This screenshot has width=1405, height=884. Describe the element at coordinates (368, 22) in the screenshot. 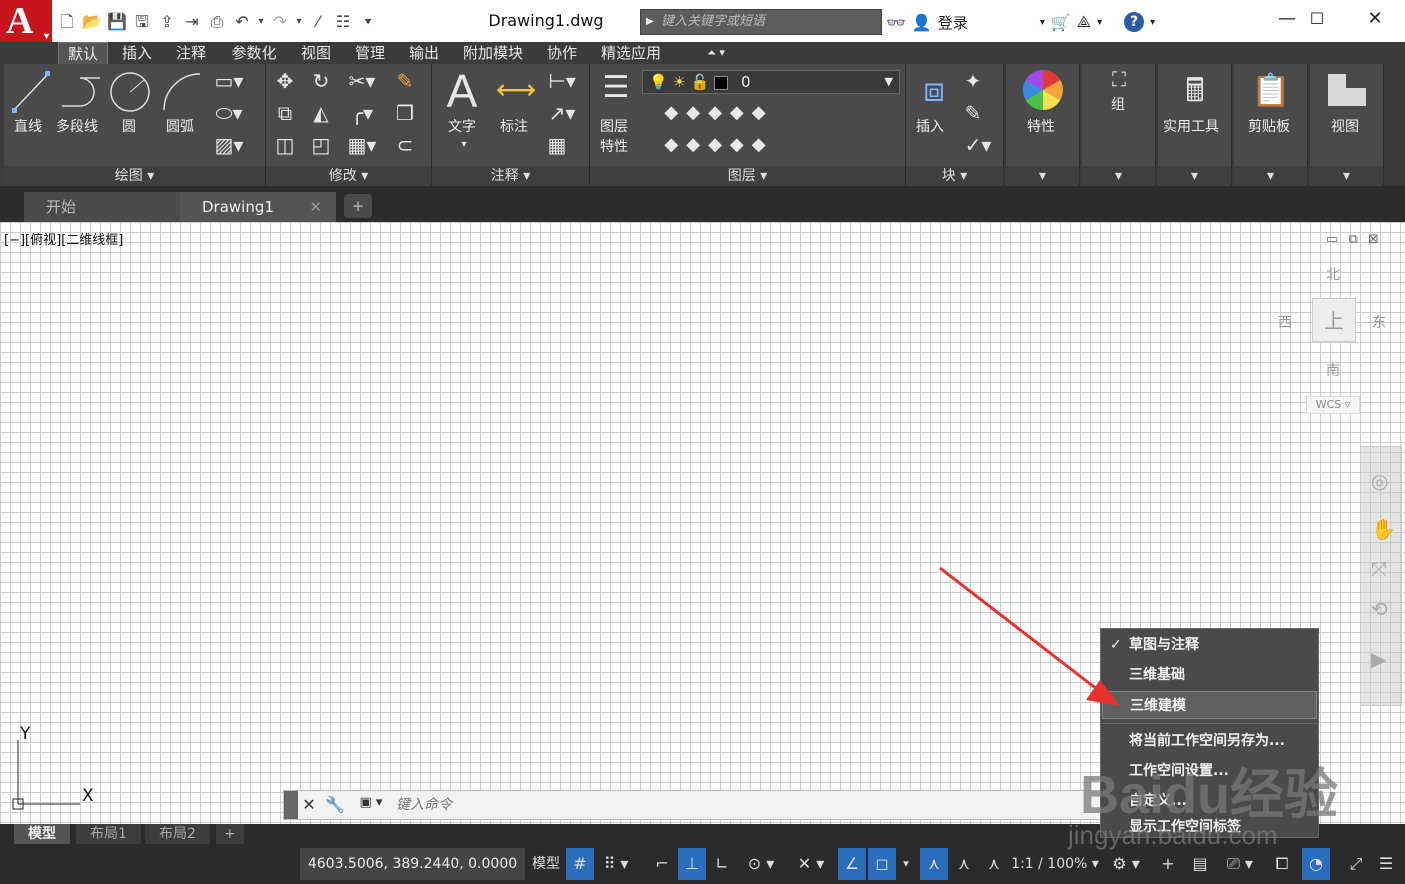

I see `customize-icon: ⯆` at that location.